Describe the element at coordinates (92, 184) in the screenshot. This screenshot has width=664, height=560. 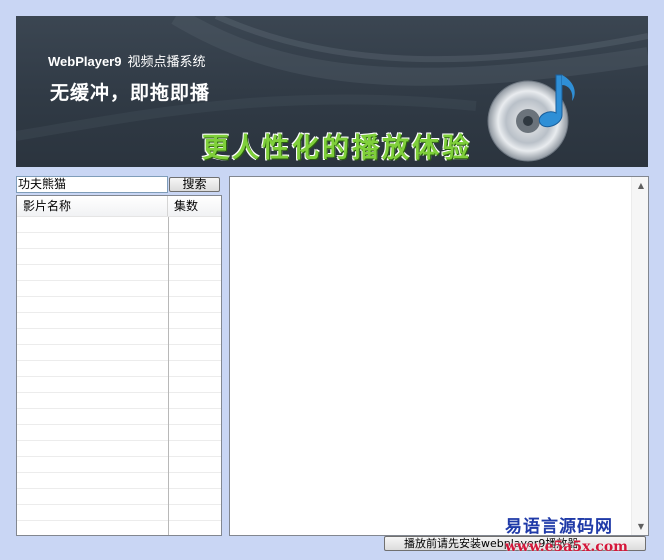
I see `search-input` at that location.